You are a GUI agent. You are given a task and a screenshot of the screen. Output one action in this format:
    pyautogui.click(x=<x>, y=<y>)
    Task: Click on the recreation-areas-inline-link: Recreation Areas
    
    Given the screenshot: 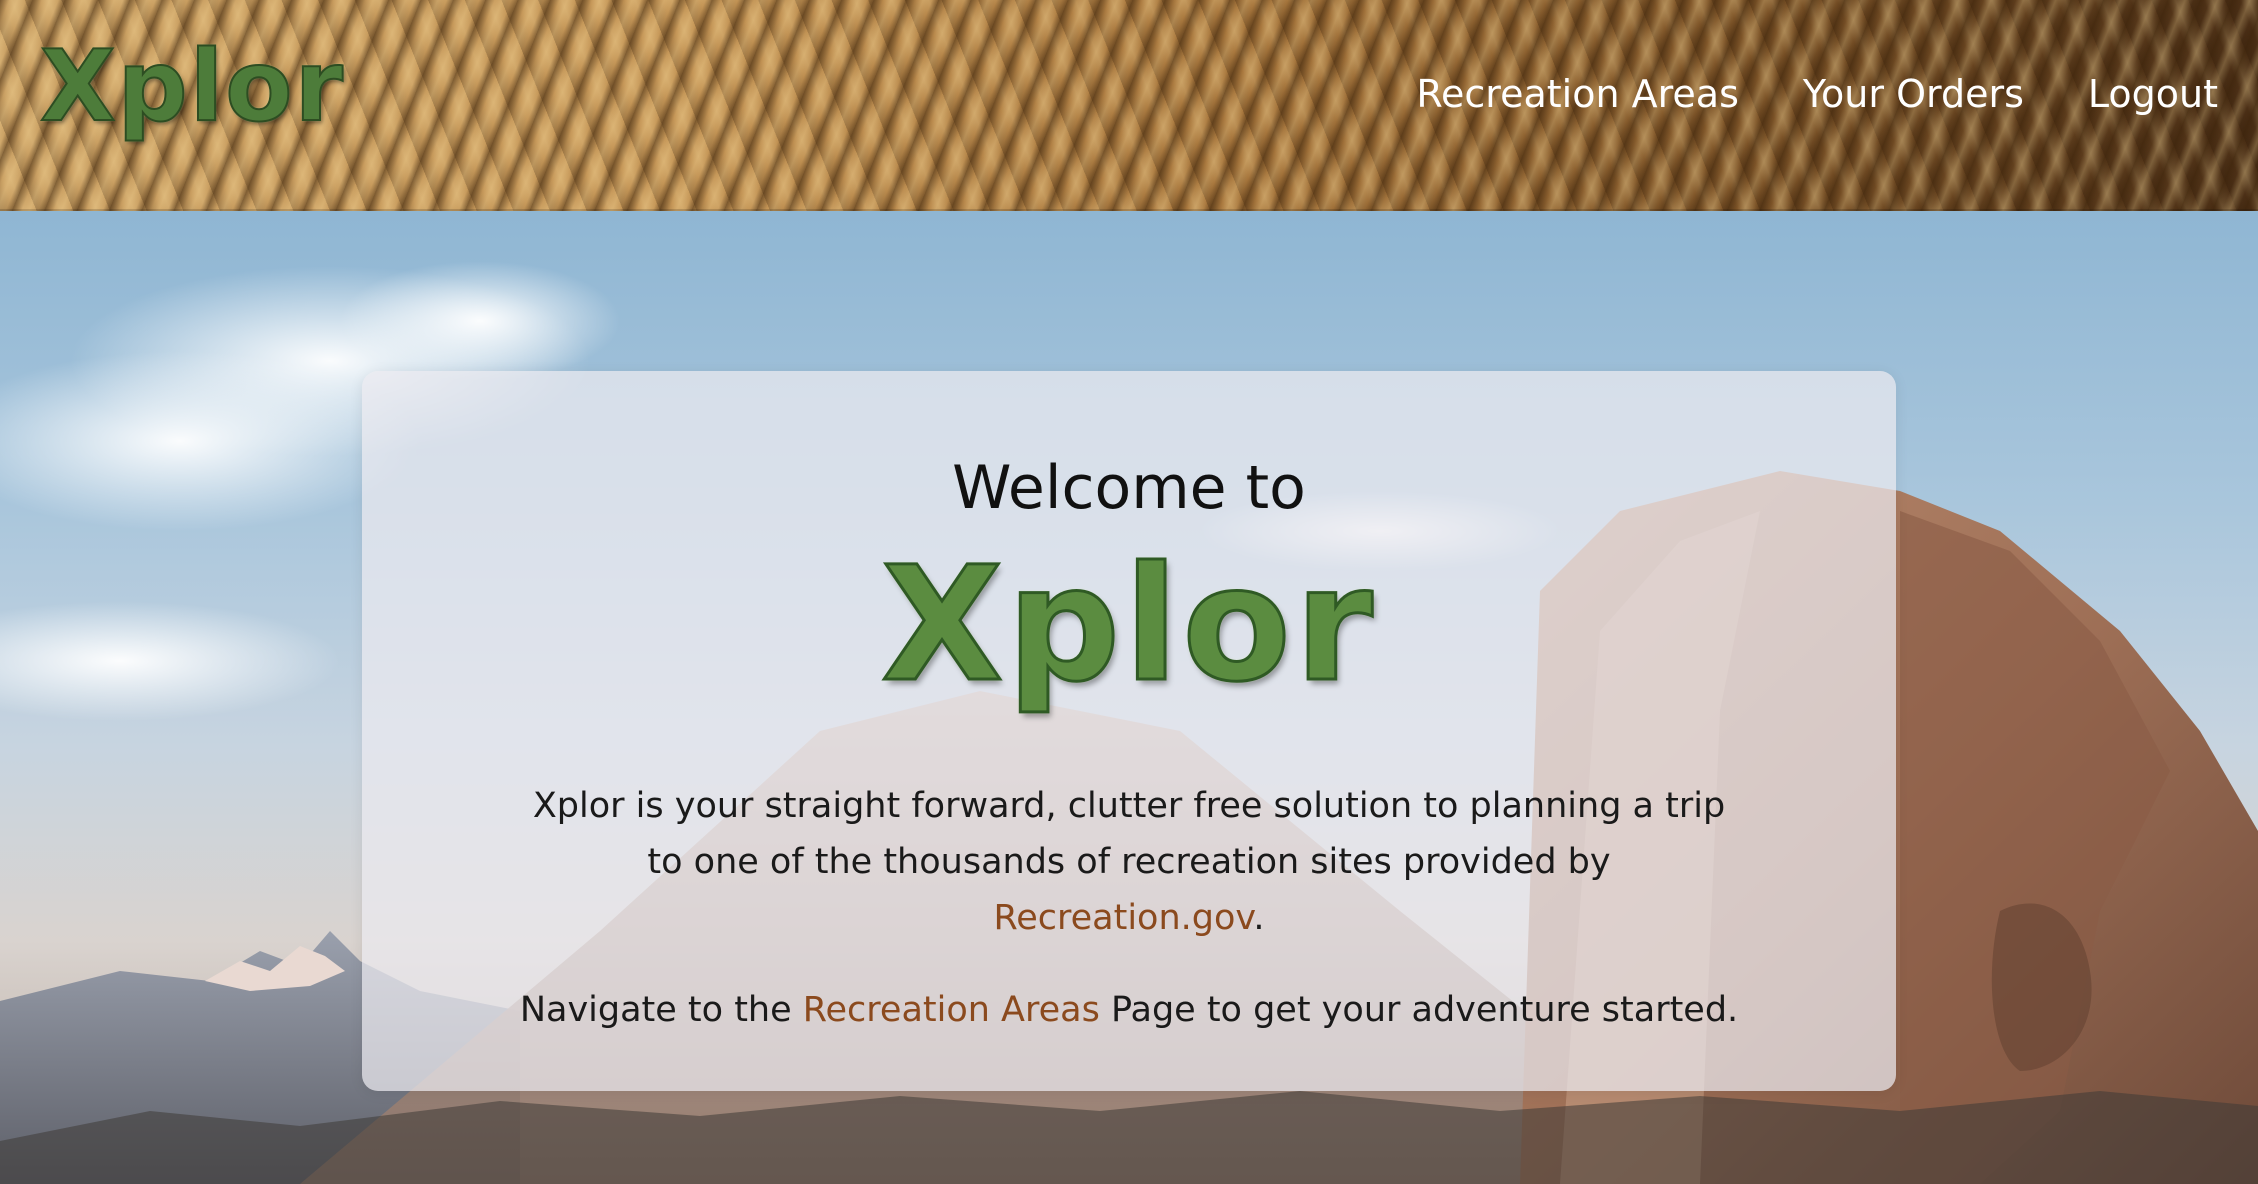 What is the action you would take?
    pyautogui.click(x=951, y=1010)
    